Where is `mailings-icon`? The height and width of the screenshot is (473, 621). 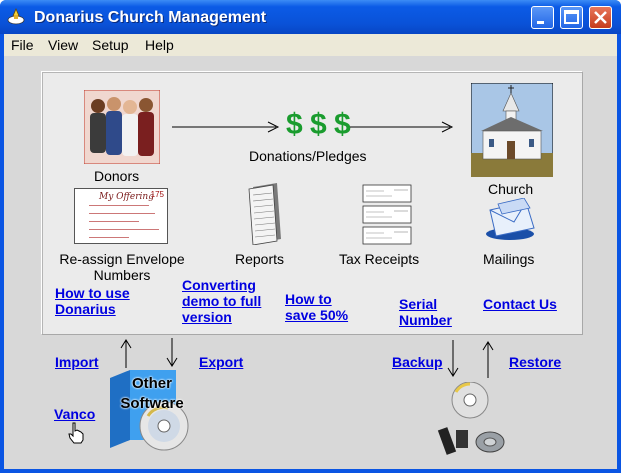
mailings-icon is located at coordinates (512, 220).